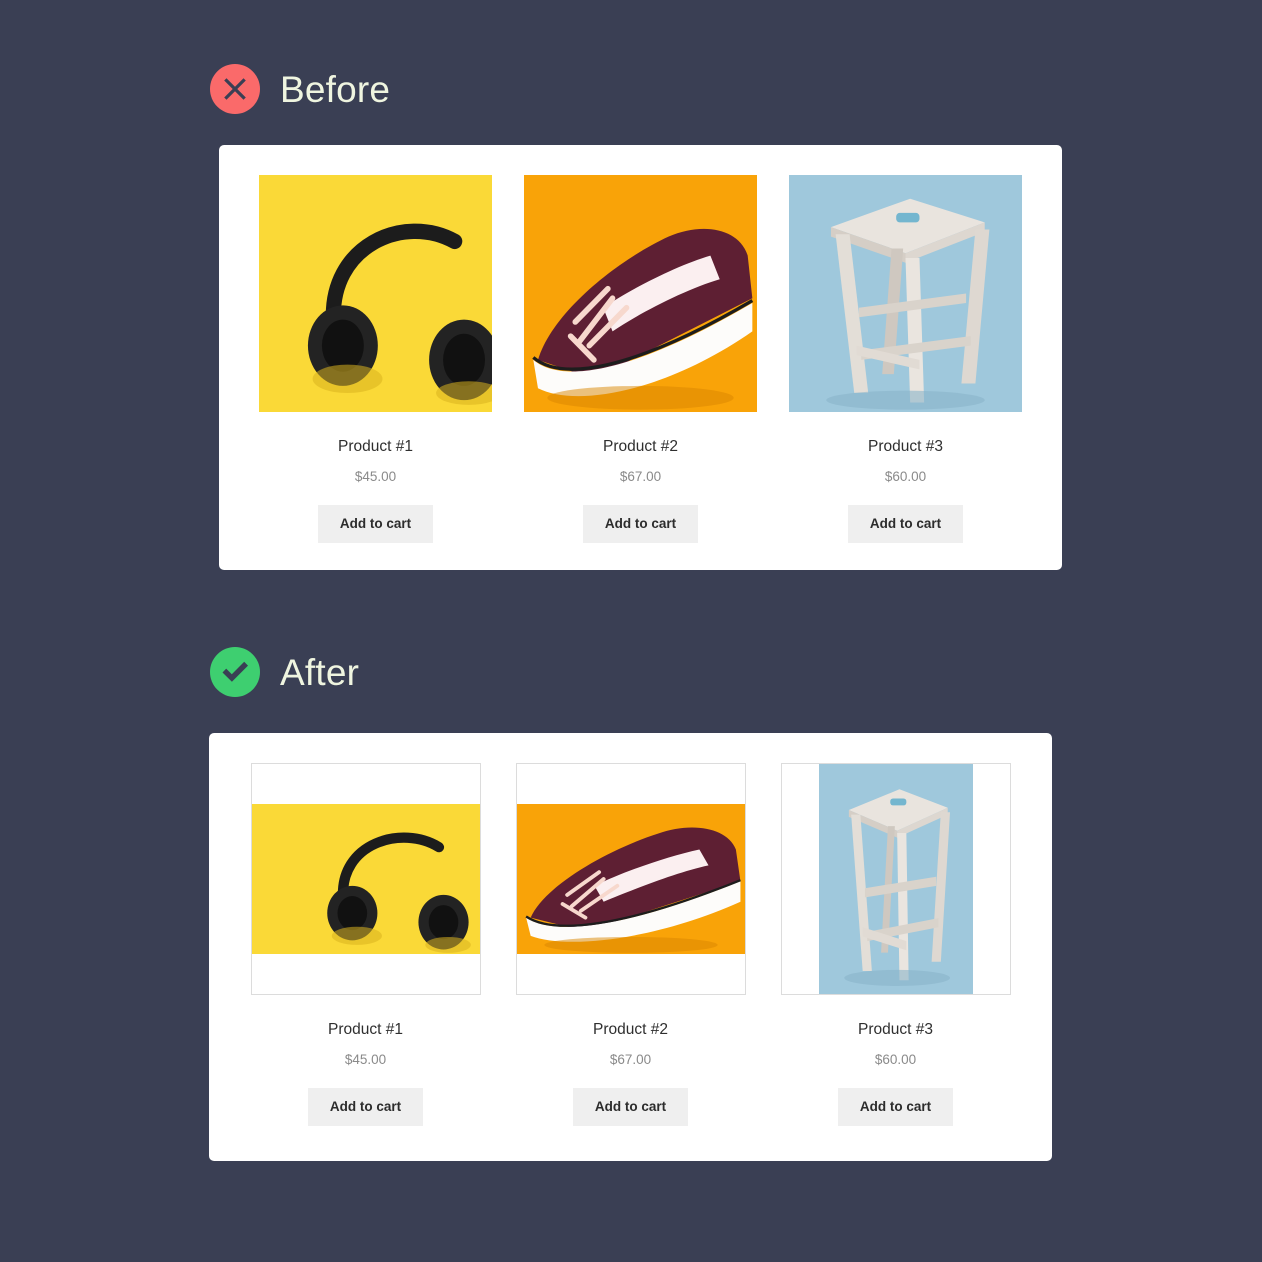 The image size is (1262, 1262). I want to click on photo-pillarbox, so click(895, 879).